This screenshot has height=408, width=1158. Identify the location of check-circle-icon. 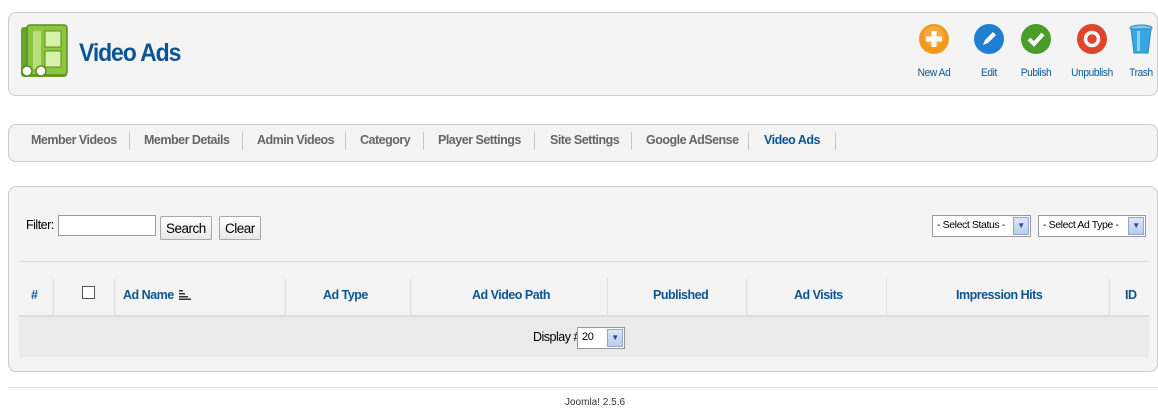
(1036, 39).